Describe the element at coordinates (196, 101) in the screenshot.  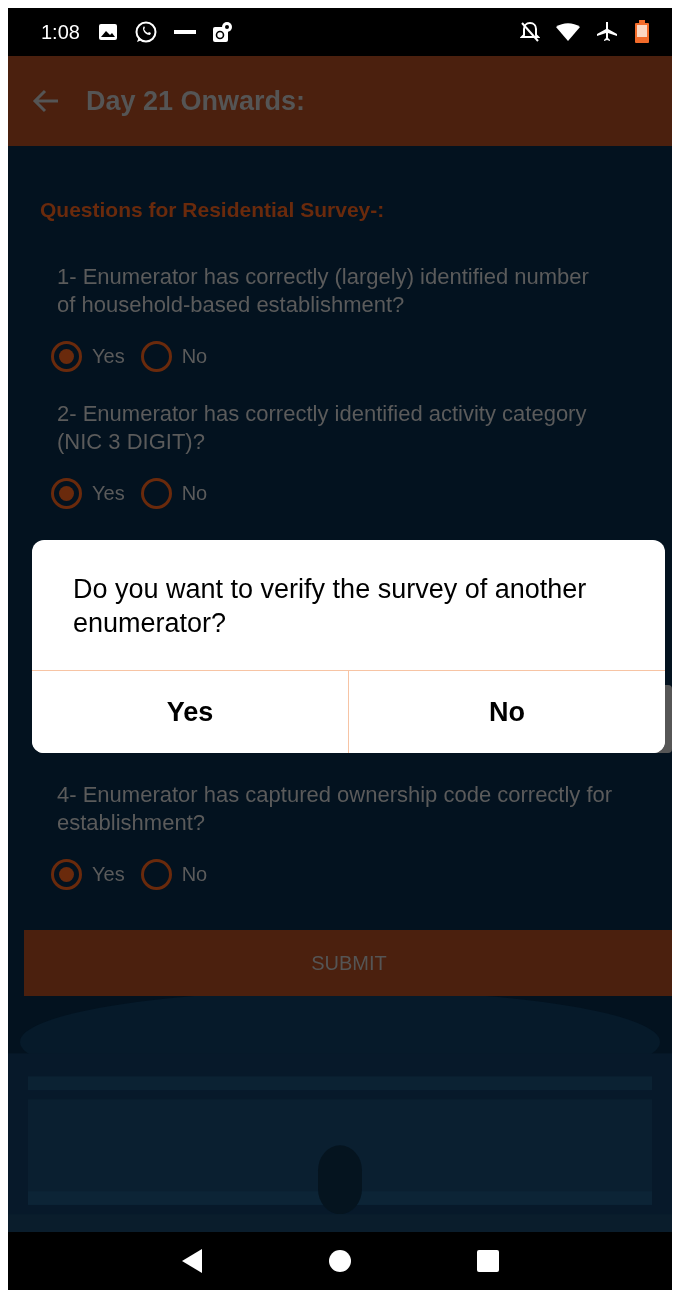
I see `screen-title: Day 21 Onwards:` at that location.